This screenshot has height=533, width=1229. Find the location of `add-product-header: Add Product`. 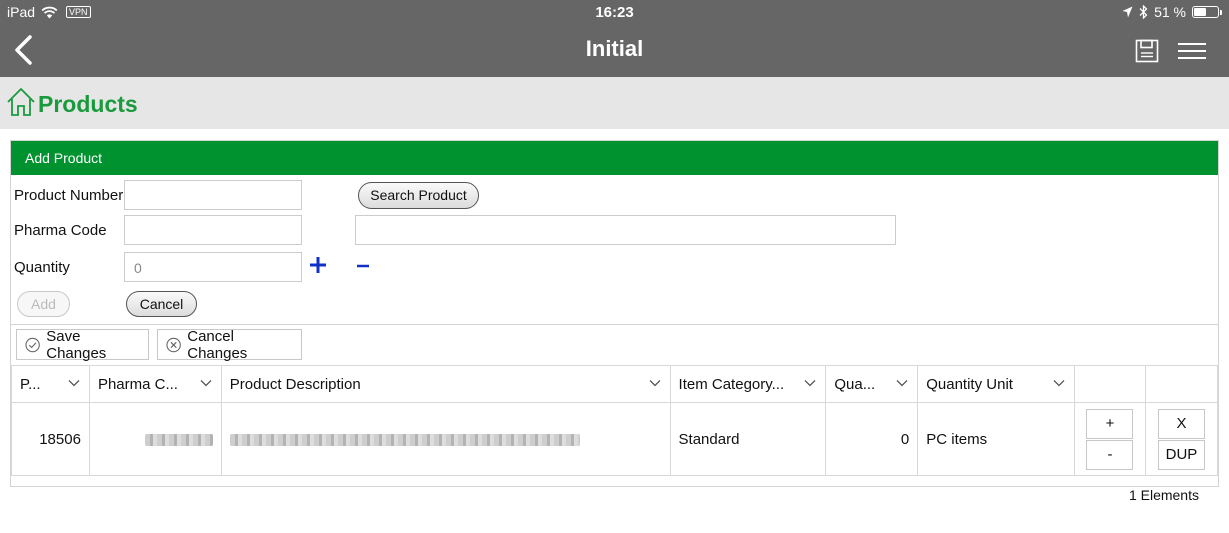

add-product-header: Add Product is located at coordinates (614, 158).